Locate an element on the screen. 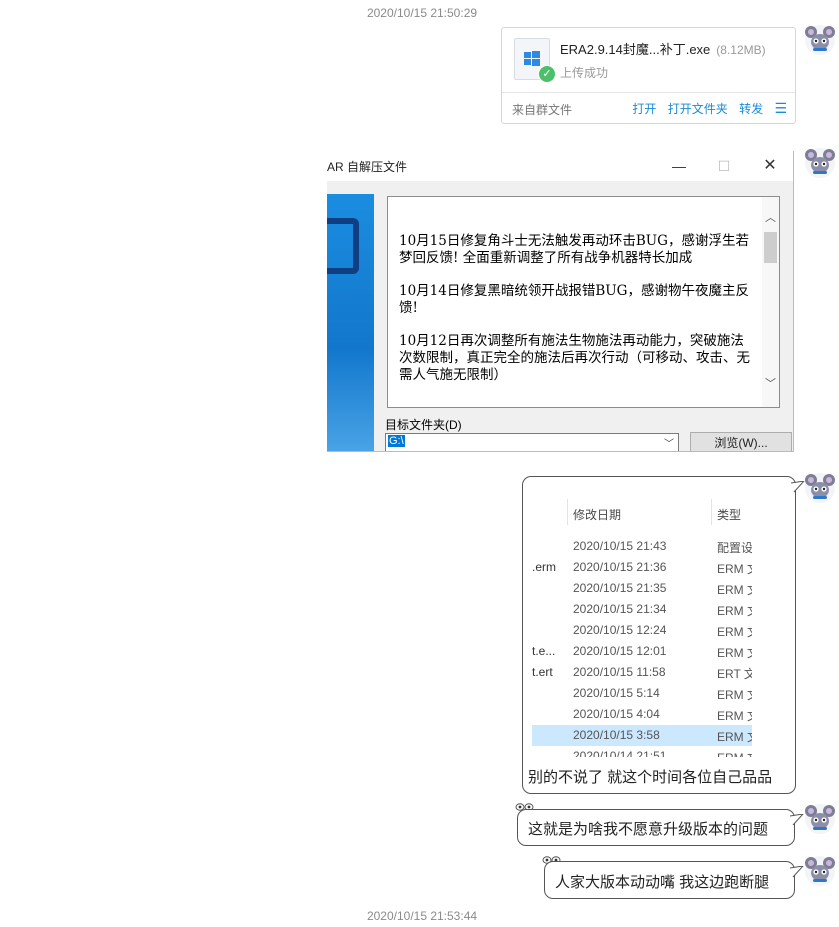 This screenshot has height=927, width=839. destination-label: 目标文件夹(D) is located at coordinates (423, 425).